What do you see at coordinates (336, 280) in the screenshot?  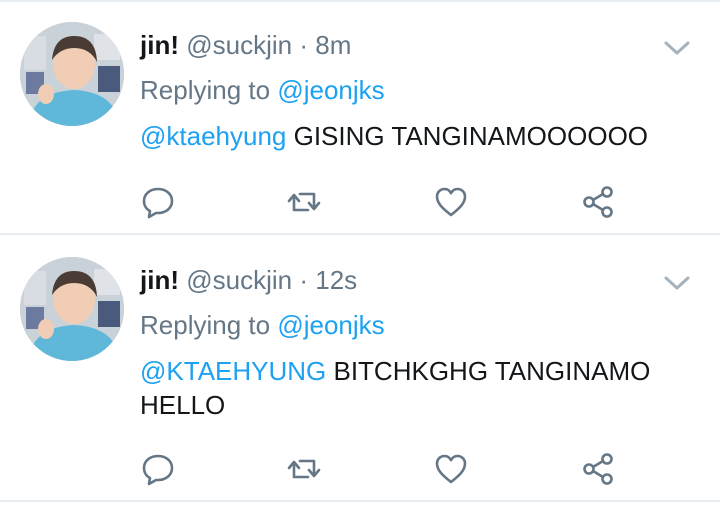 I see `timestamp: 12s` at bounding box center [336, 280].